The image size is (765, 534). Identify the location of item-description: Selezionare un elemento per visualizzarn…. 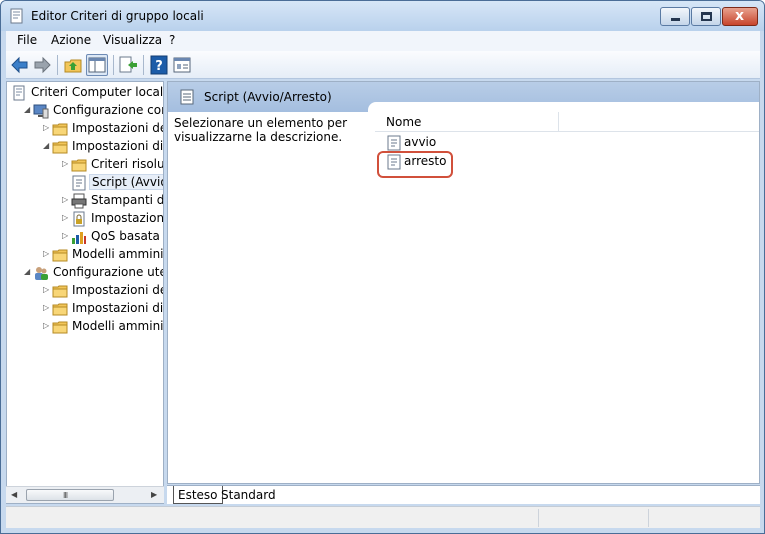
(261, 130).